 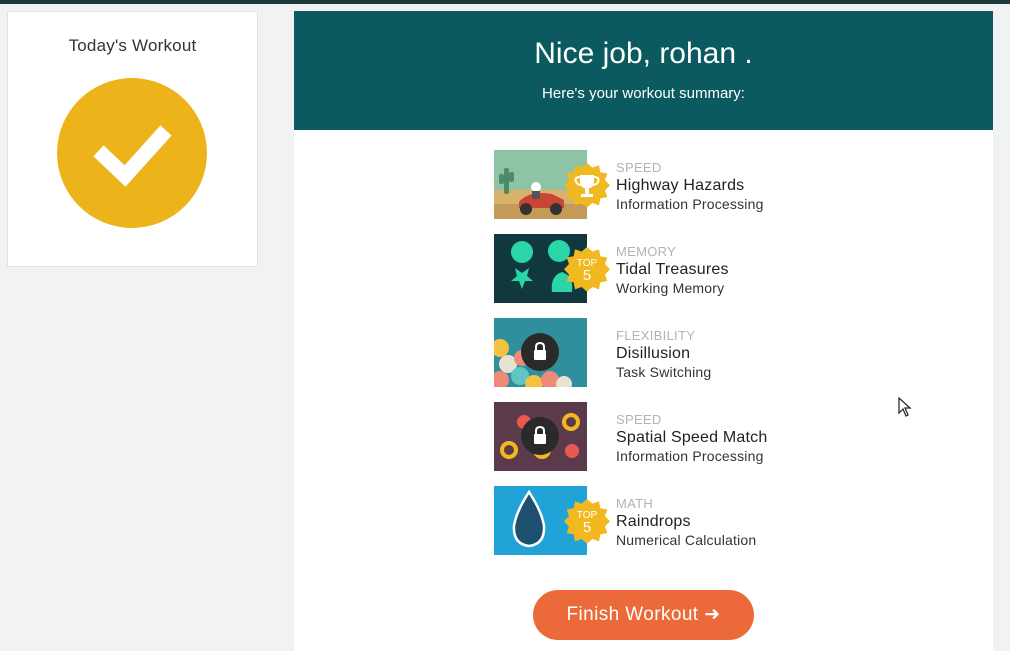 What do you see at coordinates (635, 503) in the screenshot?
I see `game-category: MATH` at bounding box center [635, 503].